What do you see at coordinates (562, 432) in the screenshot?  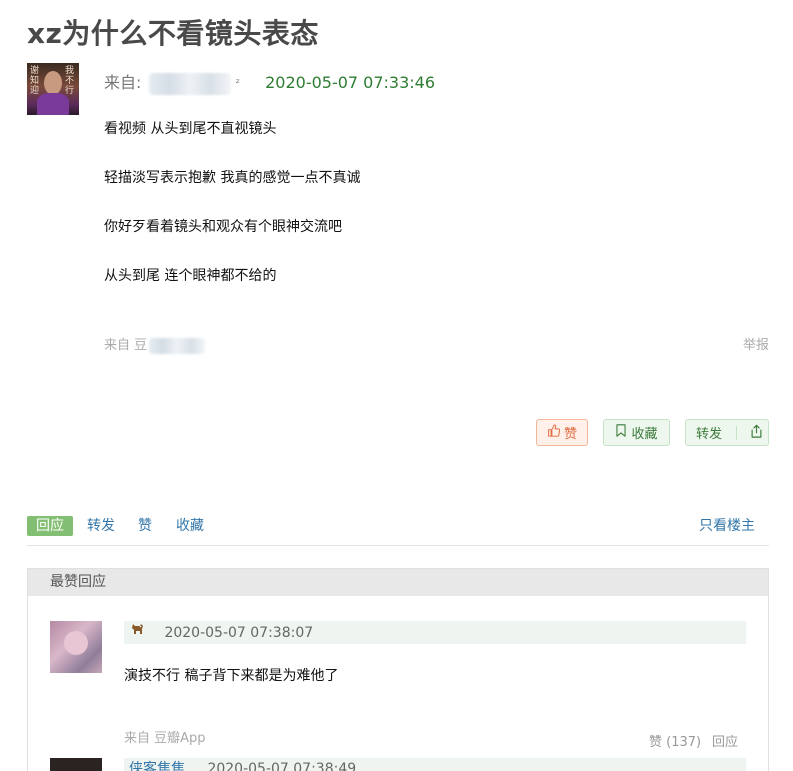 I see `like-button: 赞` at bounding box center [562, 432].